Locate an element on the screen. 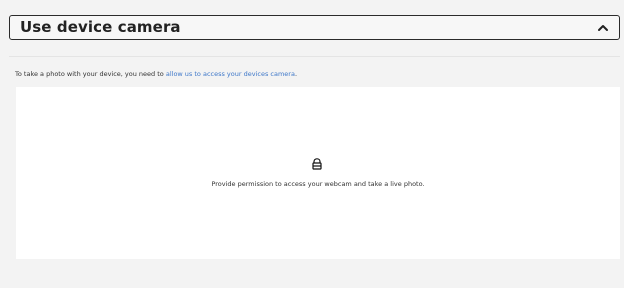 This screenshot has height=288, width=624. intro-suffix: . is located at coordinates (296, 74).